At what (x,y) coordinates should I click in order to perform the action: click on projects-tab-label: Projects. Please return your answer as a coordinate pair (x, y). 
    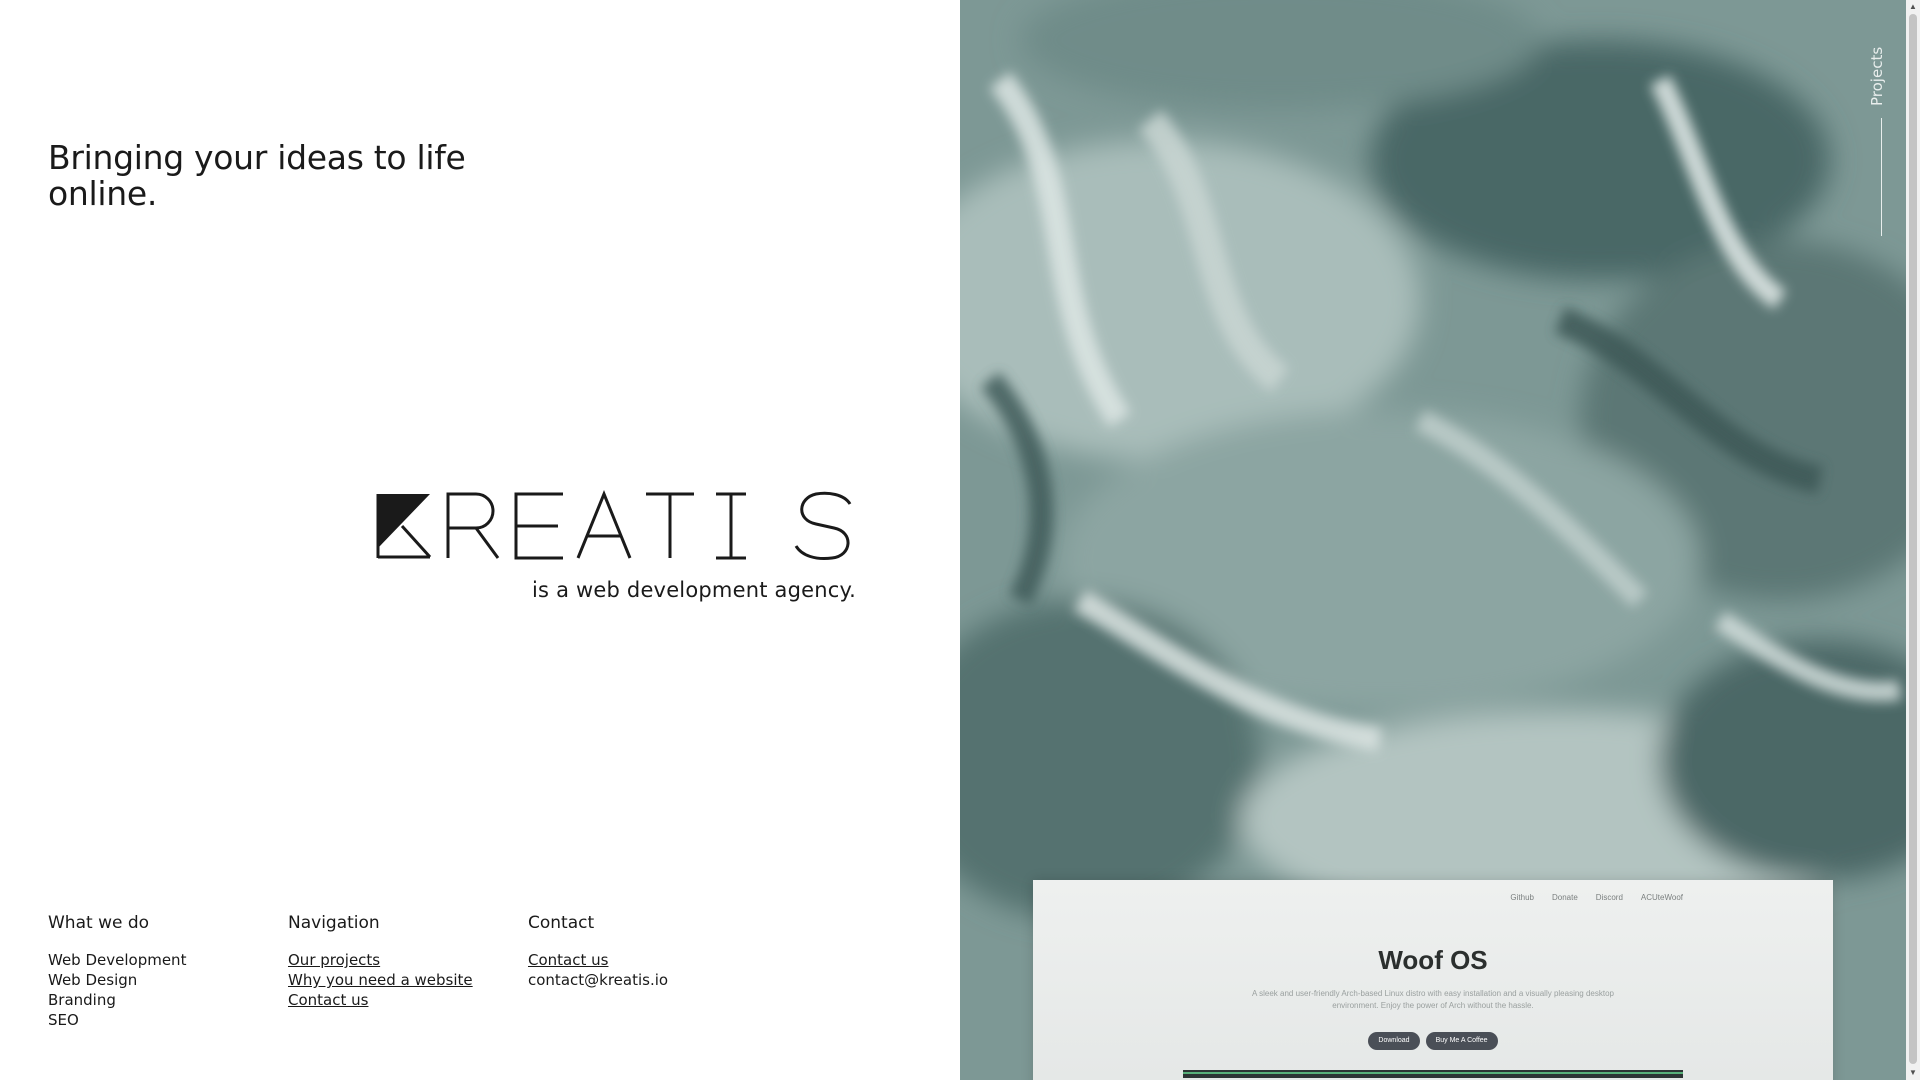
    Looking at the image, I should click on (1881, 76).